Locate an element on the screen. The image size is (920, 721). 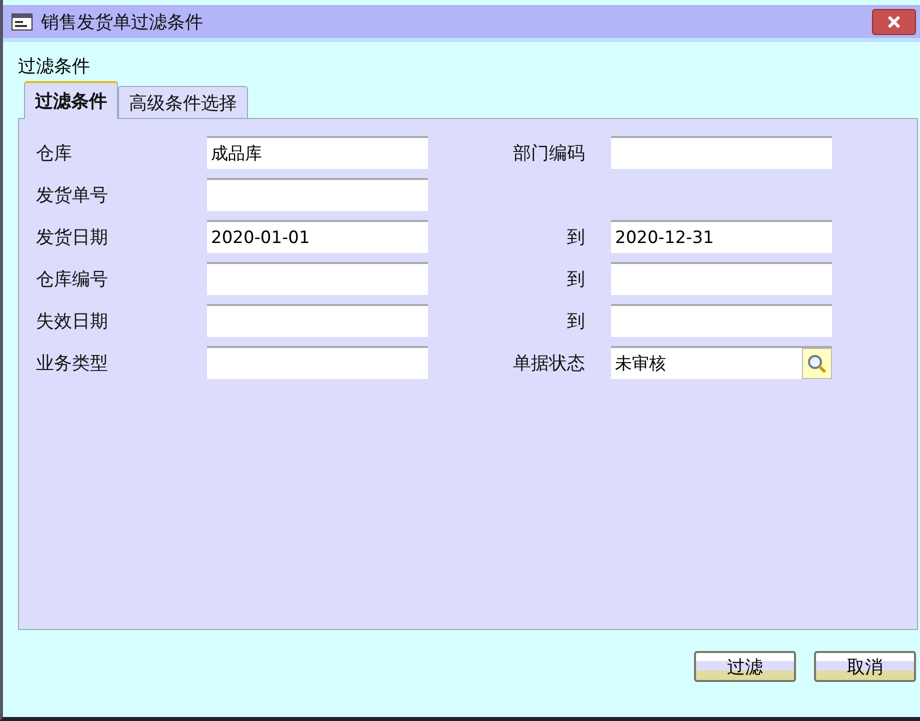
search-button is located at coordinates (817, 363).